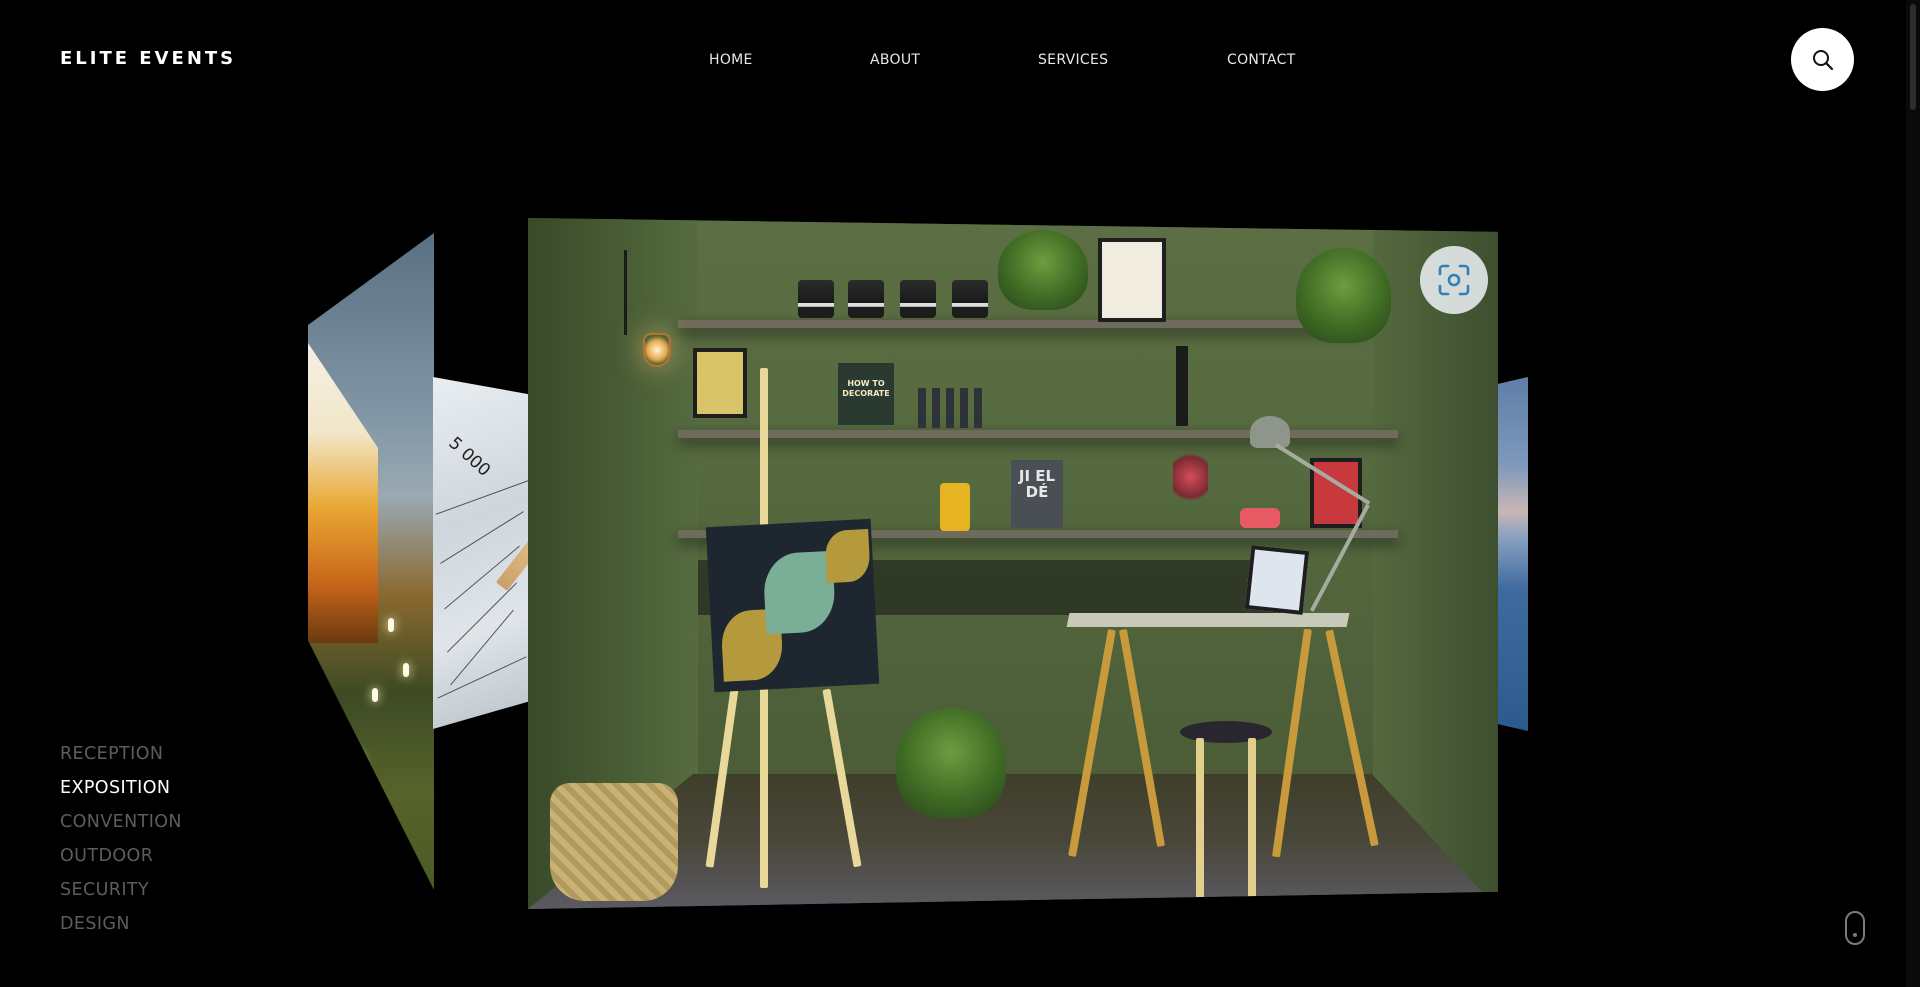 The image size is (1920, 987). What do you see at coordinates (866, 394) in the screenshot?
I see `book-decorate: HOW TO DECORATE` at bounding box center [866, 394].